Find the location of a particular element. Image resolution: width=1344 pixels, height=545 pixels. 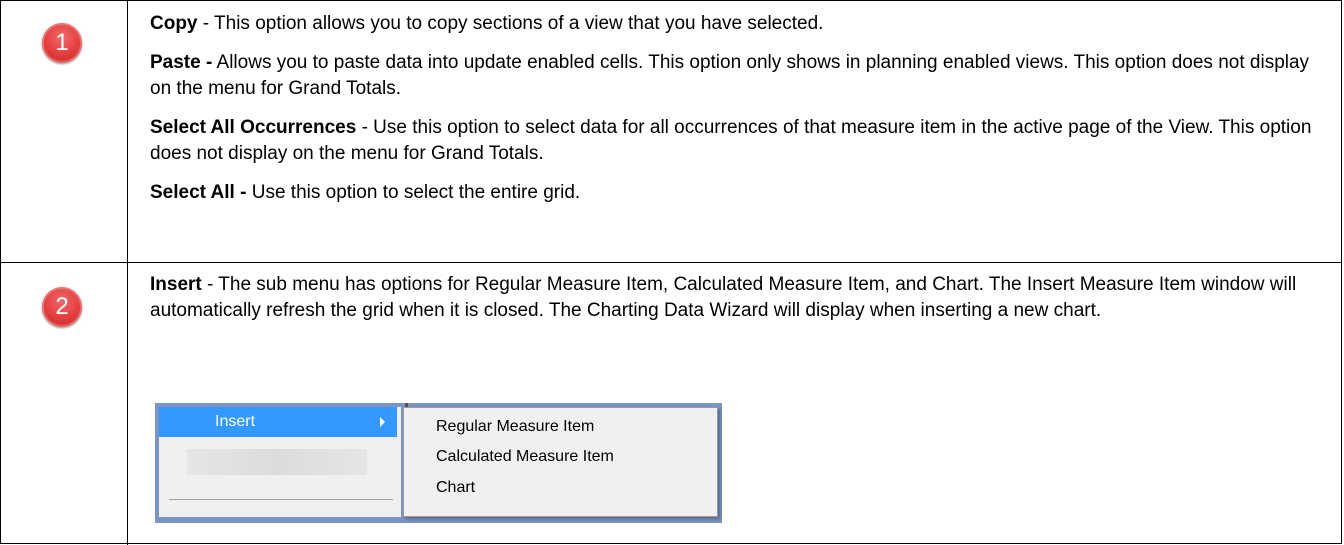

option-term: Select All - is located at coordinates (198, 192).